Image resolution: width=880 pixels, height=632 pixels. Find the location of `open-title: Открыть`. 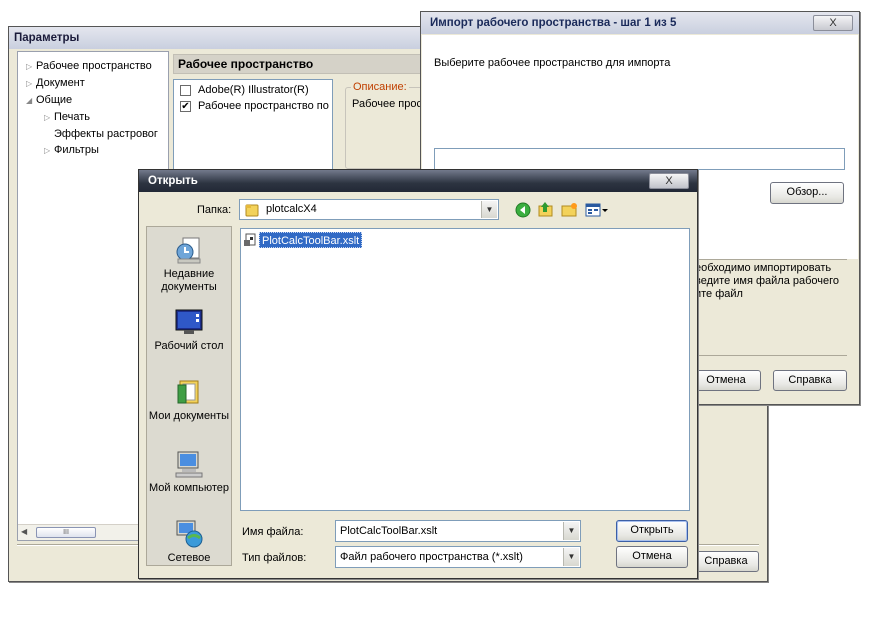

open-title: Открыть is located at coordinates (173, 181).